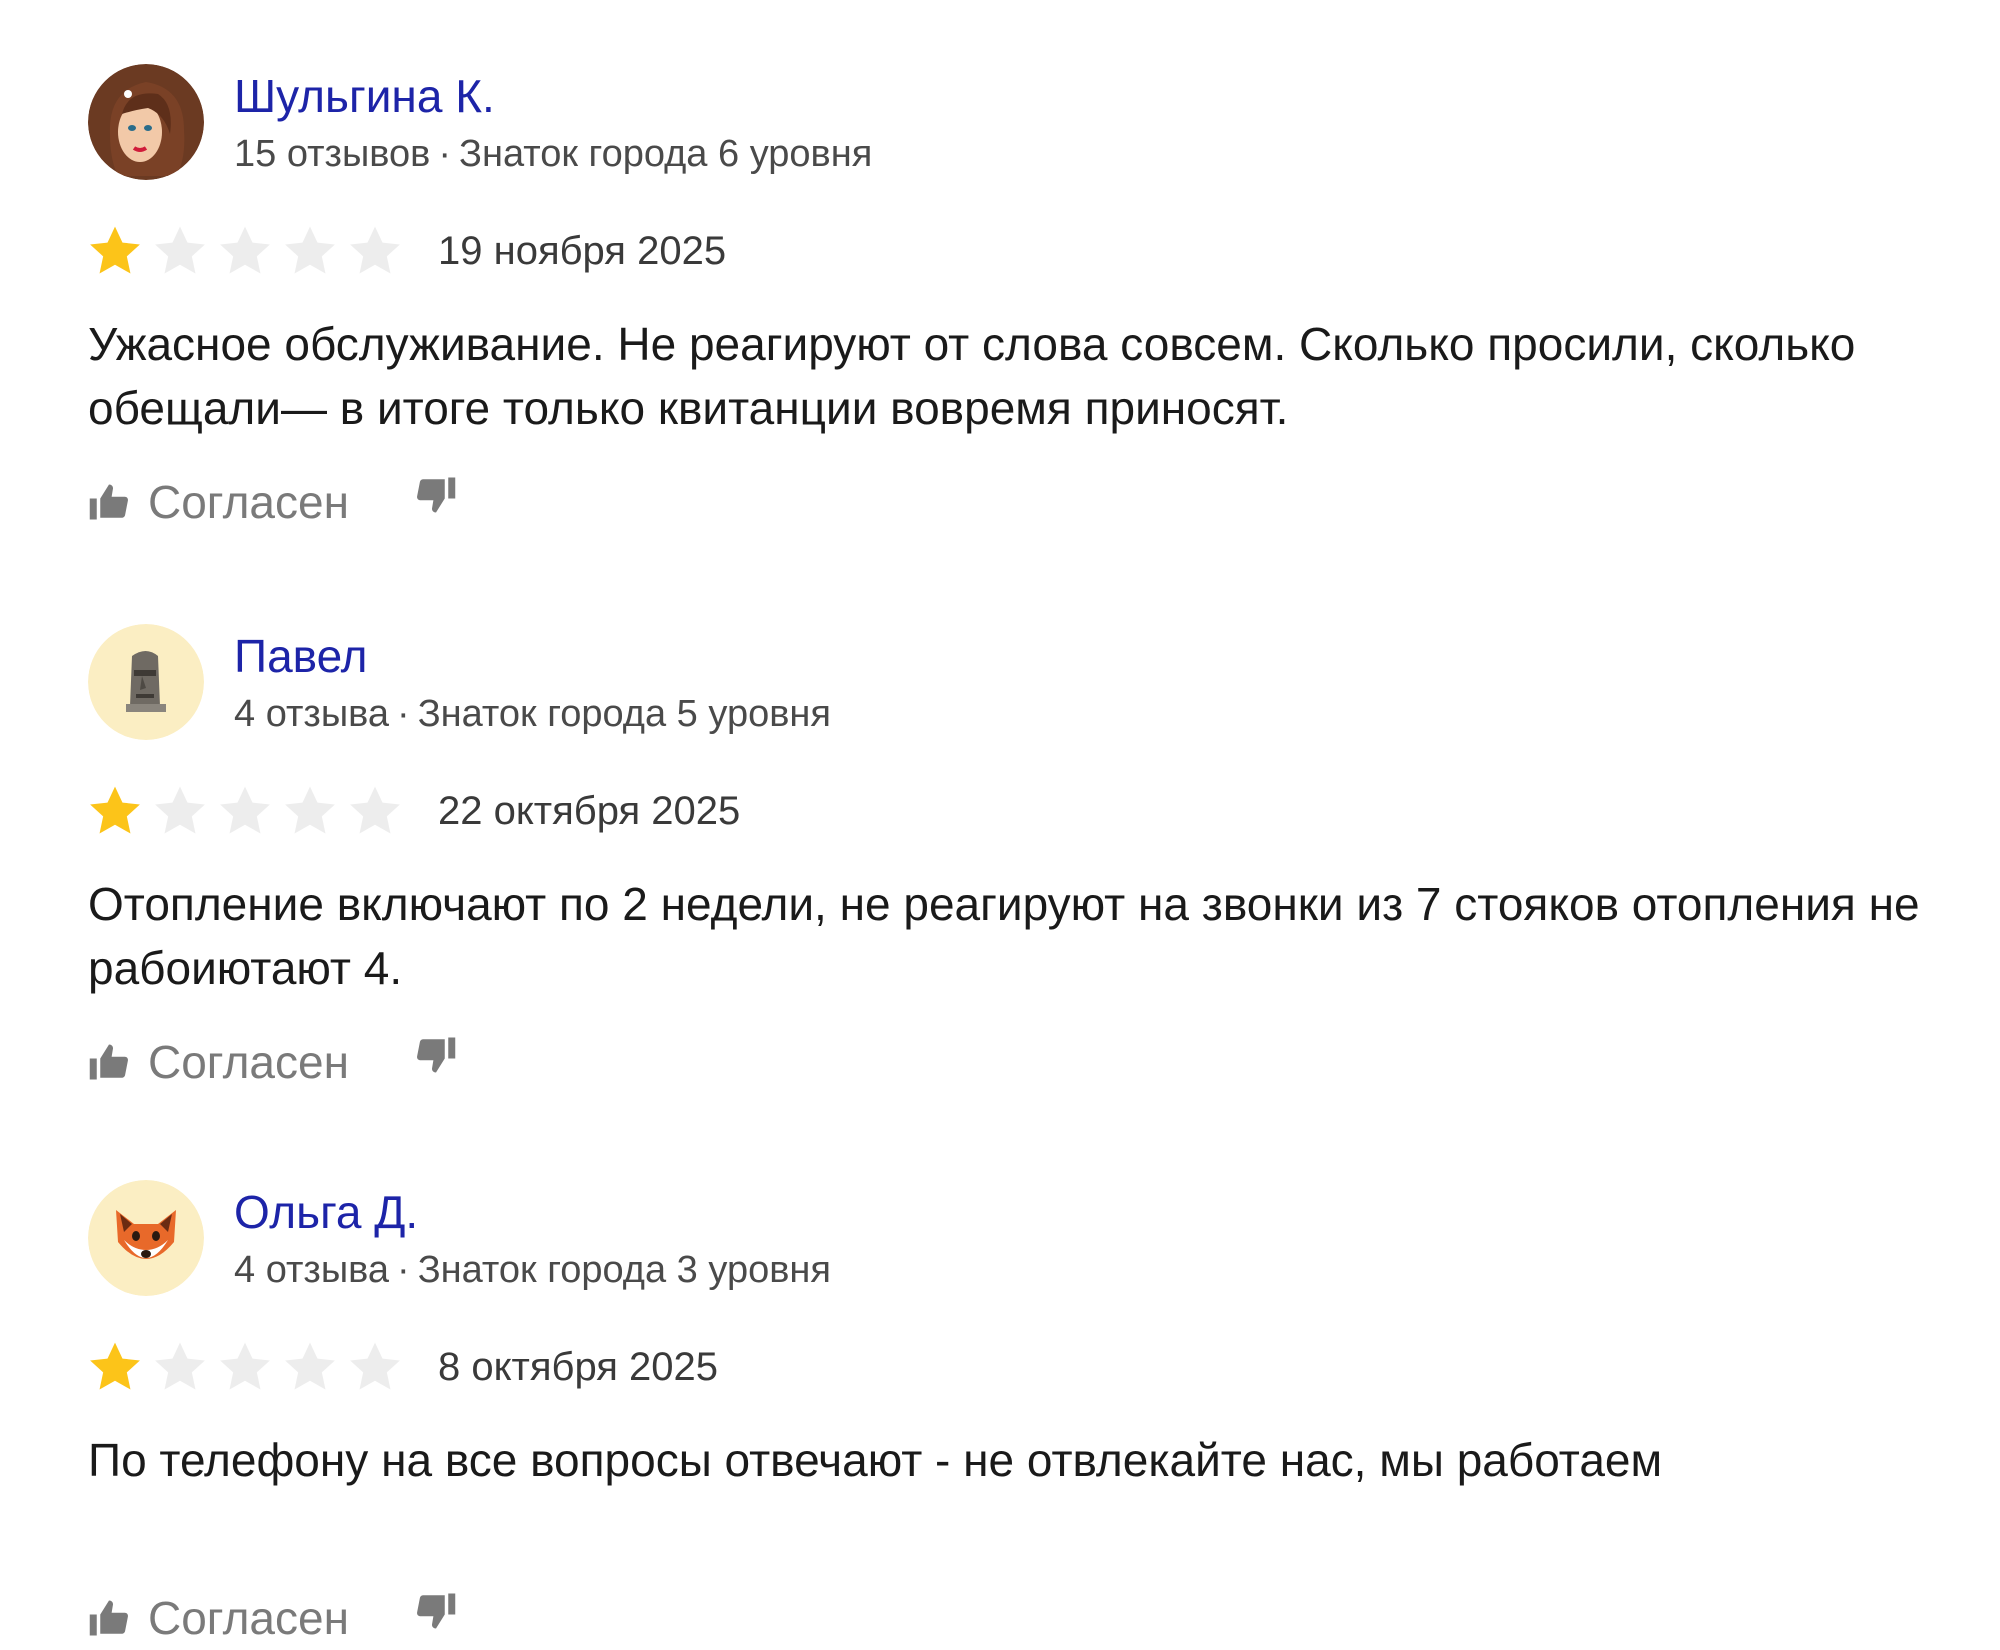  I want to click on moai-statue-avatar-icon, so click(146, 682).